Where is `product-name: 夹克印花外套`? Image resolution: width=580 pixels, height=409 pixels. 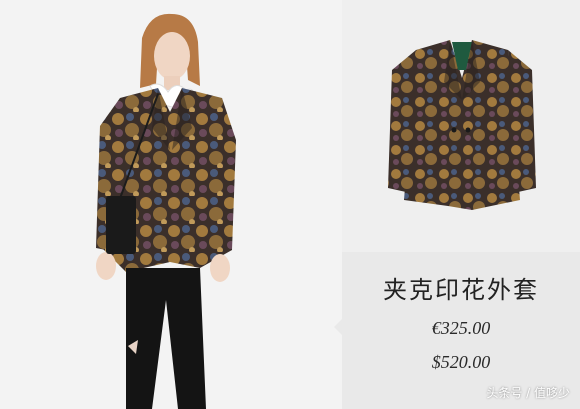 product-name: 夹克印花外套 is located at coordinates (461, 290).